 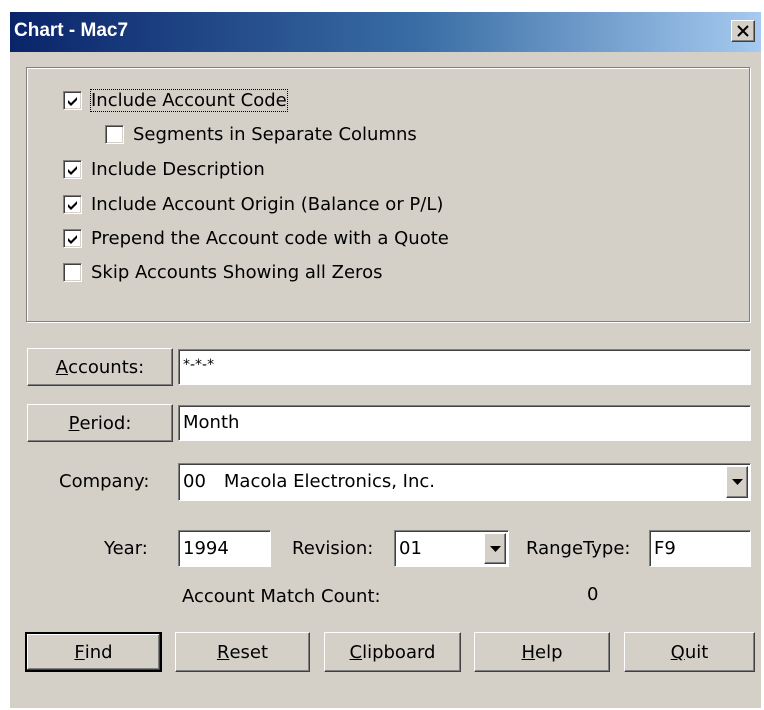 I want to click on range-type-label: RangeType:, so click(x=578, y=548).